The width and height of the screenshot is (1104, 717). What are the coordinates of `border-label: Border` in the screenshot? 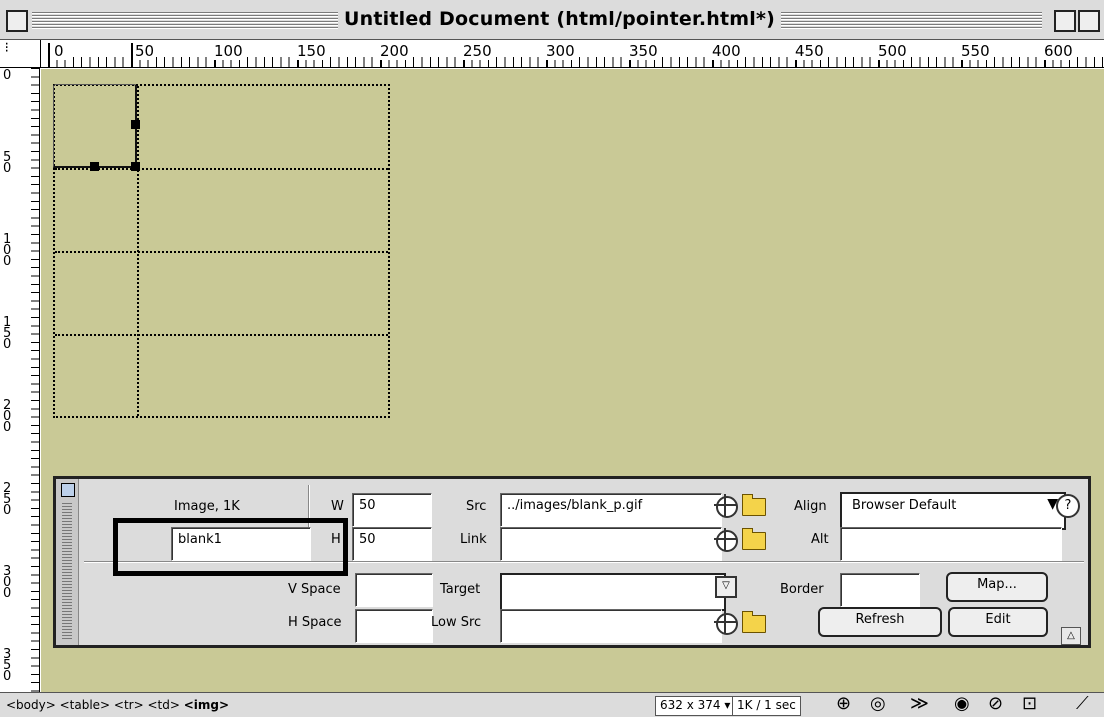 It's located at (802, 589).